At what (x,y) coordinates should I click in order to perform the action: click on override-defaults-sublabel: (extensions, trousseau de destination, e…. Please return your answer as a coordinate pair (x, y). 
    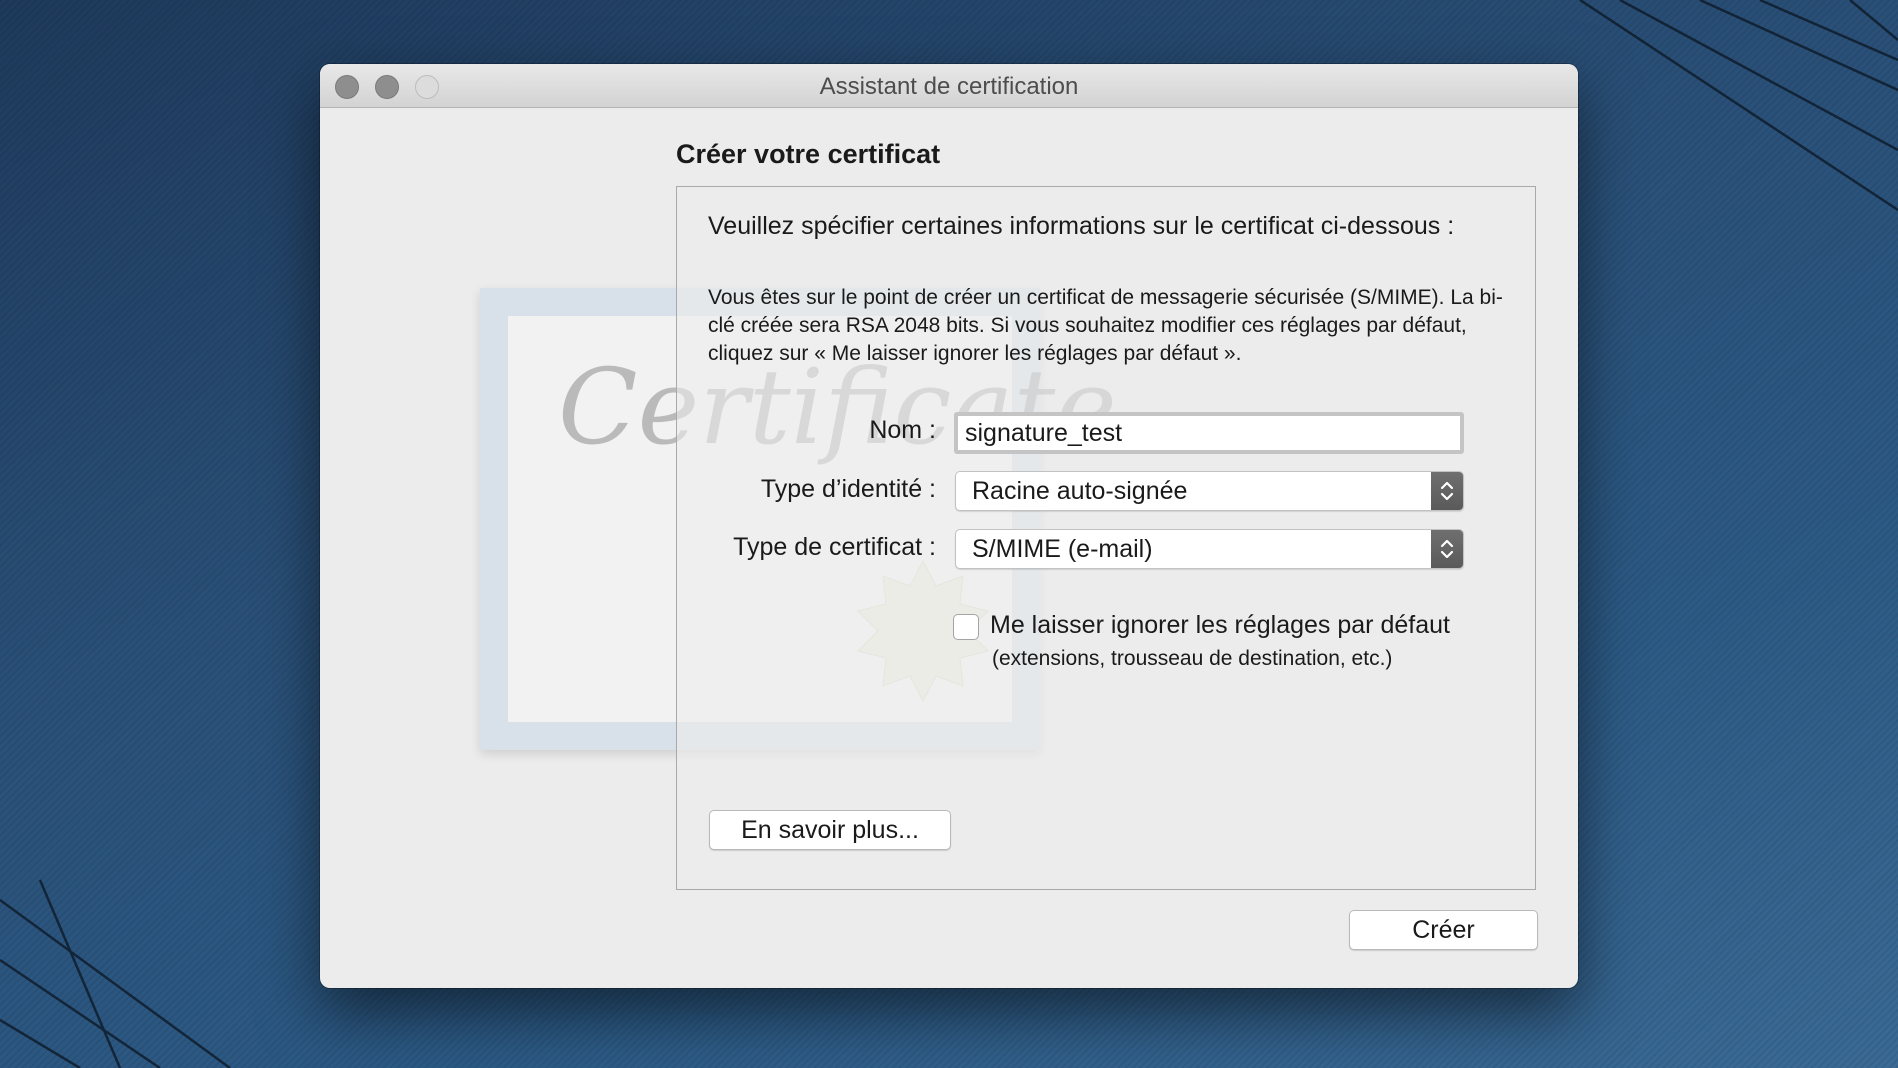
    Looking at the image, I should click on (1192, 658).